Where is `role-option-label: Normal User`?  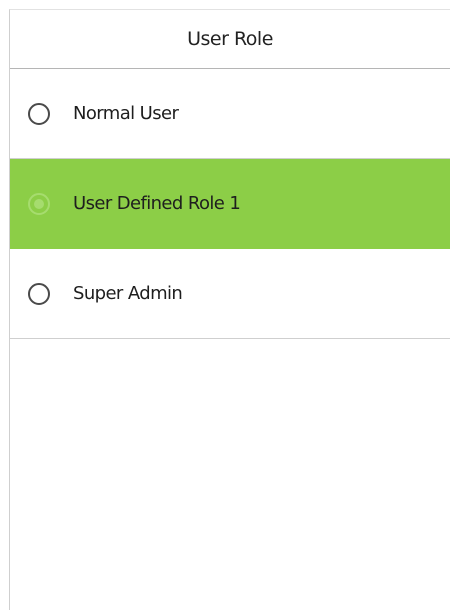 role-option-label: Normal User is located at coordinates (126, 113).